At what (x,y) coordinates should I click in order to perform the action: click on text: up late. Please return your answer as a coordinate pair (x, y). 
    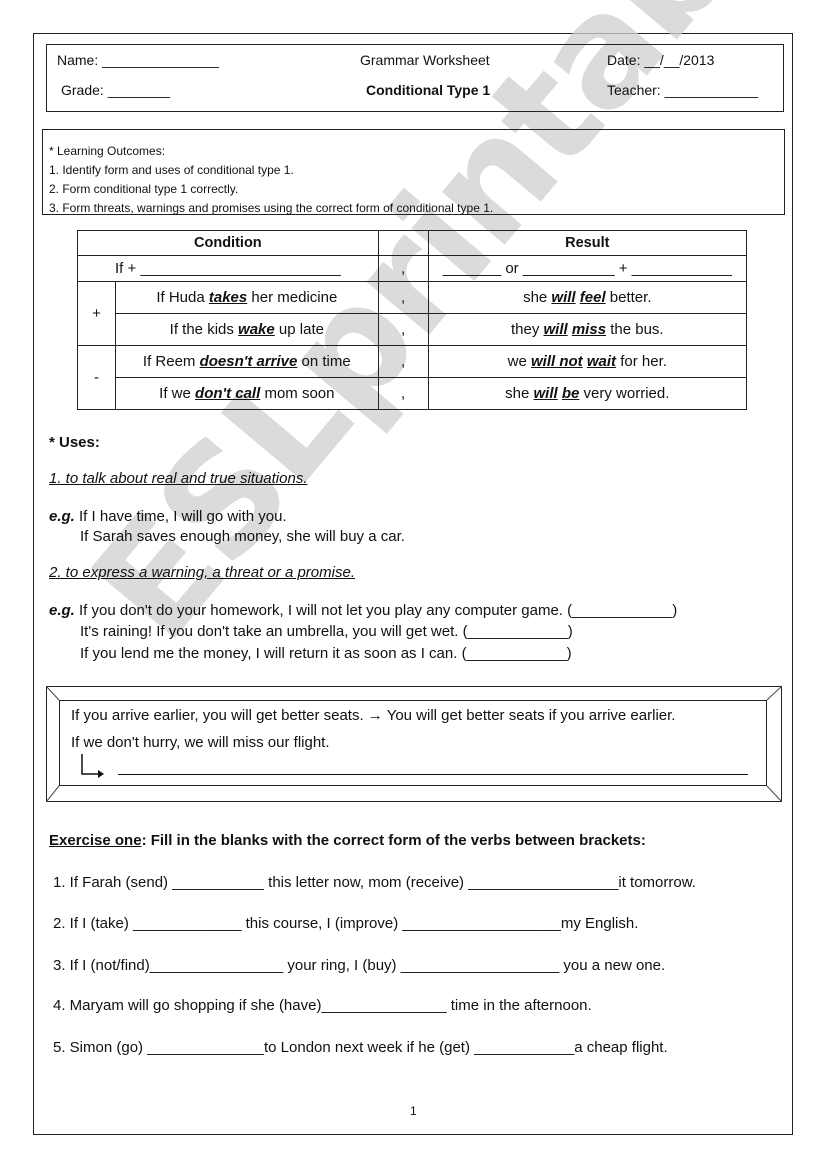
    Looking at the image, I should click on (299, 329).